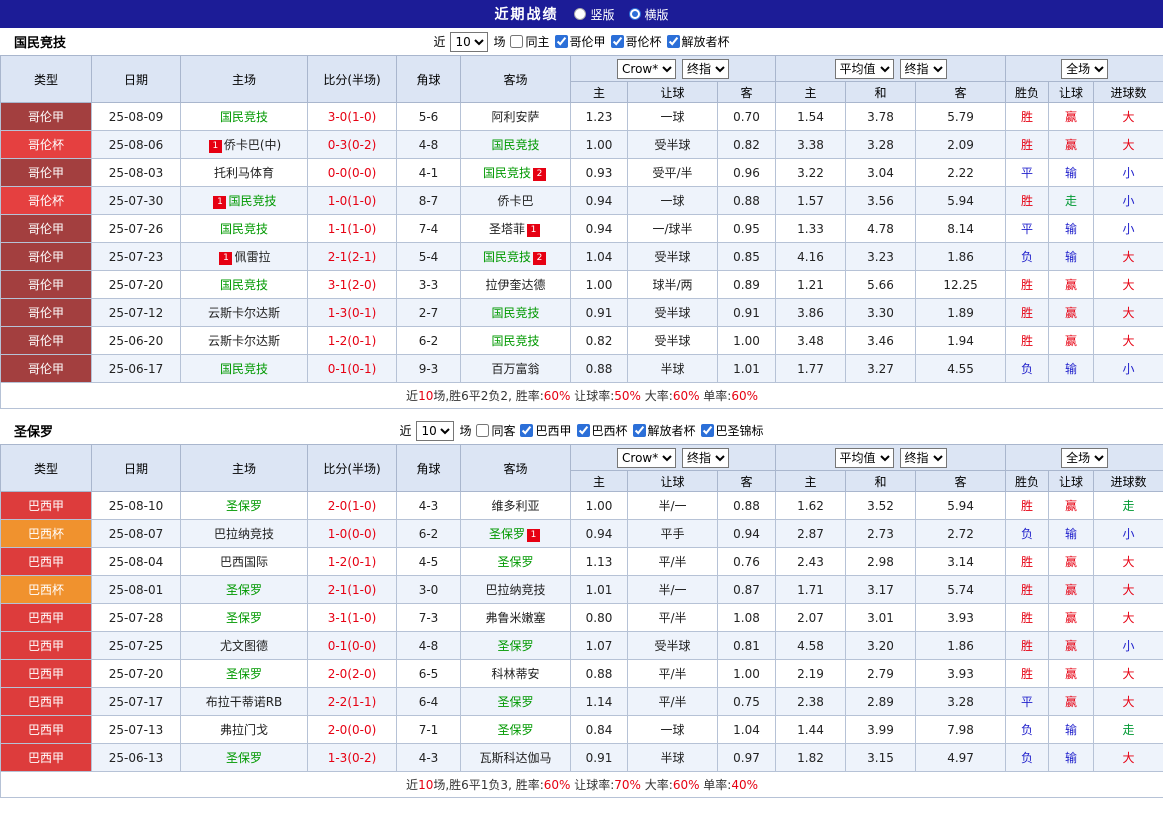  I want to click on opponent-team-link: 尤文图德, so click(244, 646).